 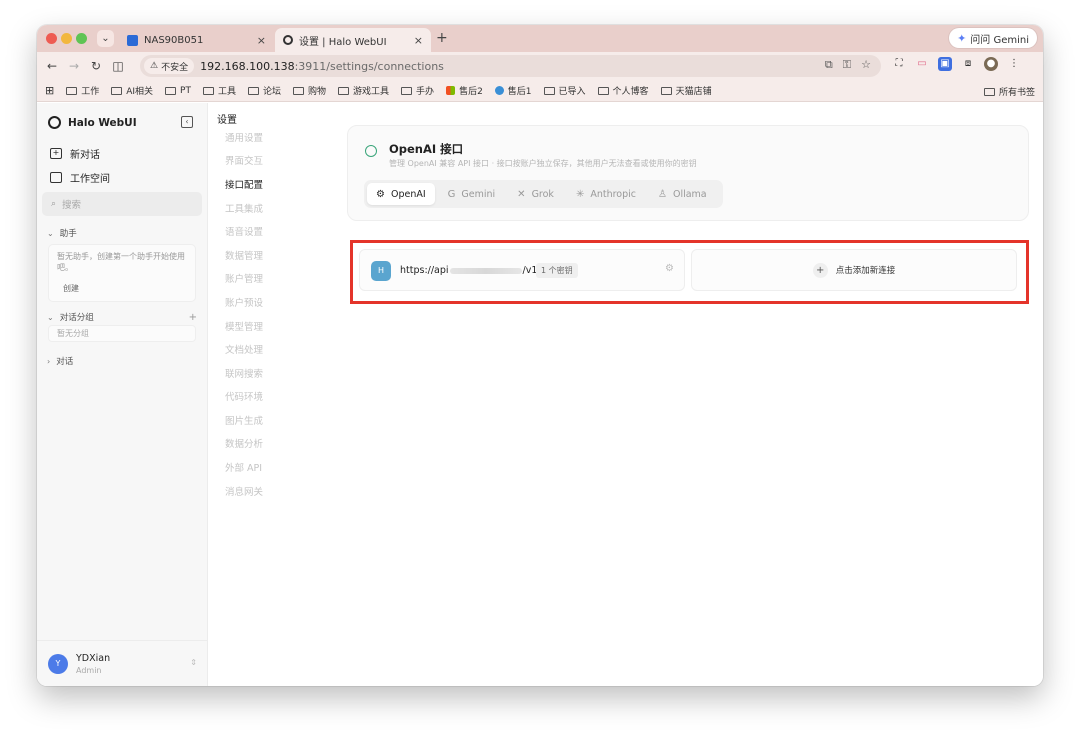 What do you see at coordinates (74, 66) in the screenshot?
I see `forward-icon: →` at bounding box center [74, 66].